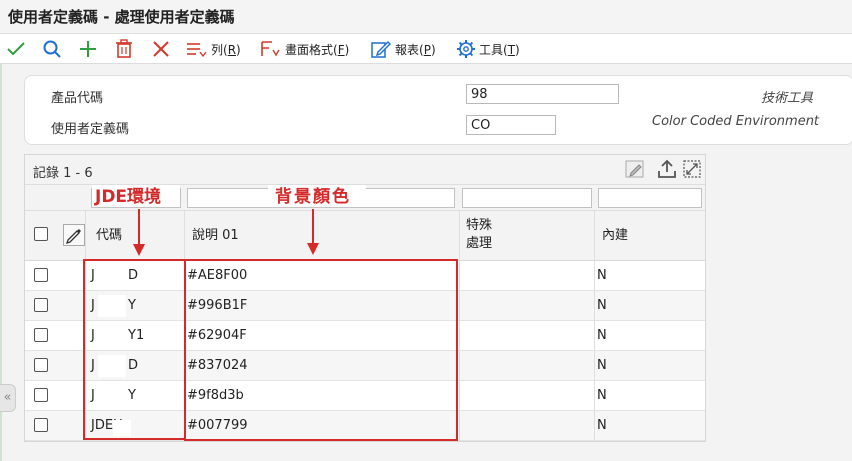 Image resolution: width=852 pixels, height=461 pixels. I want to click on annotation-box-code, so click(134, 349).